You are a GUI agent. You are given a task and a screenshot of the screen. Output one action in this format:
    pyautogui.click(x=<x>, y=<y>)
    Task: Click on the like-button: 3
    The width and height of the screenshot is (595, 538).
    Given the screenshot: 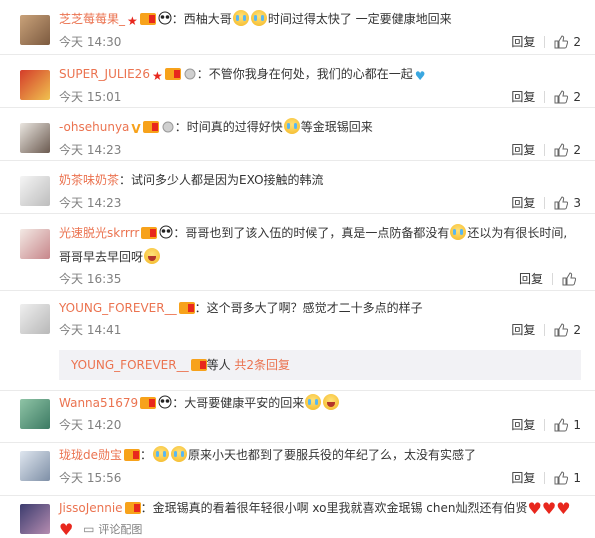 What is the action you would take?
    pyautogui.click(x=567, y=203)
    